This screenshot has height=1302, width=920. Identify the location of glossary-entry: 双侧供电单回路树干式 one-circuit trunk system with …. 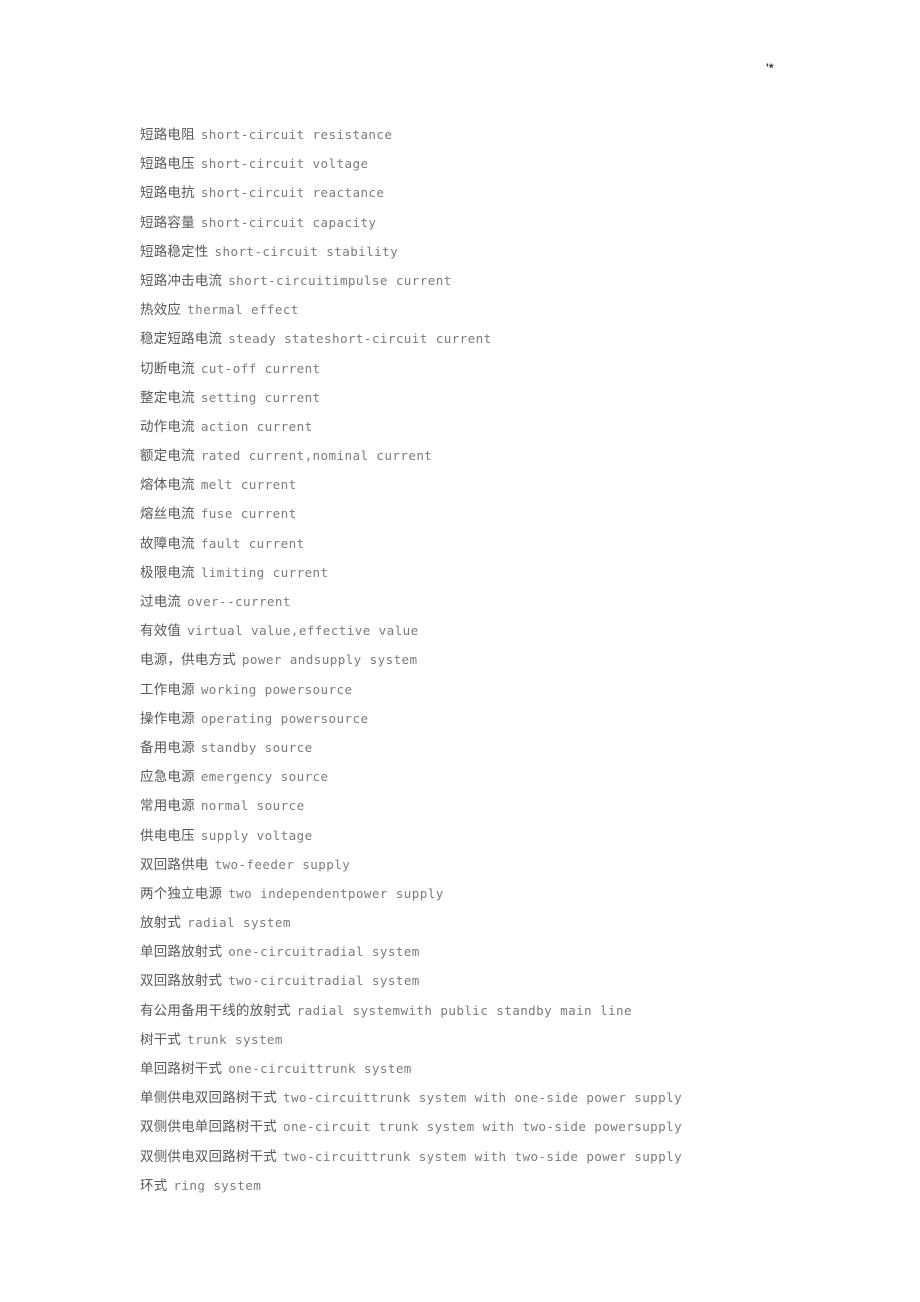
(500, 1126).